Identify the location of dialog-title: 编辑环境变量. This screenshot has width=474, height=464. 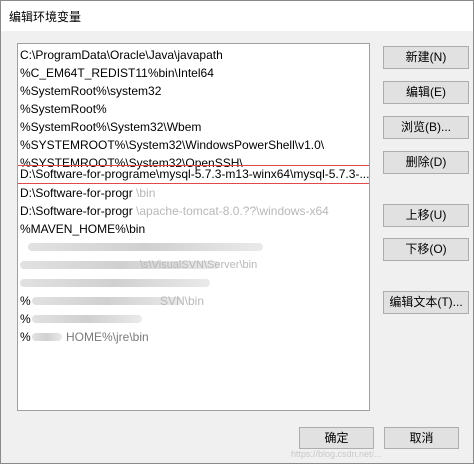
(45, 17).